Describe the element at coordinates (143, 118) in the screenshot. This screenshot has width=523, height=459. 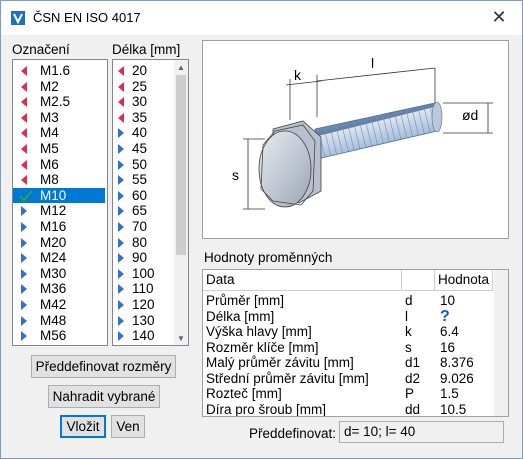
I see `list-item: 35` at that location.